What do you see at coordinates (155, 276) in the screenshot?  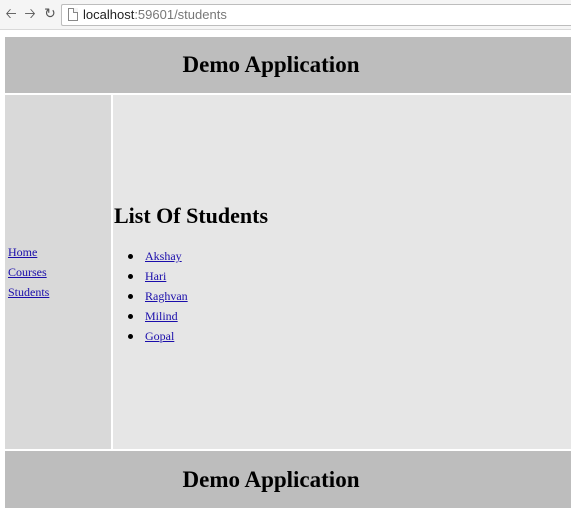 I see `student-link-hari: Hari` at bounding box center [155, 276].